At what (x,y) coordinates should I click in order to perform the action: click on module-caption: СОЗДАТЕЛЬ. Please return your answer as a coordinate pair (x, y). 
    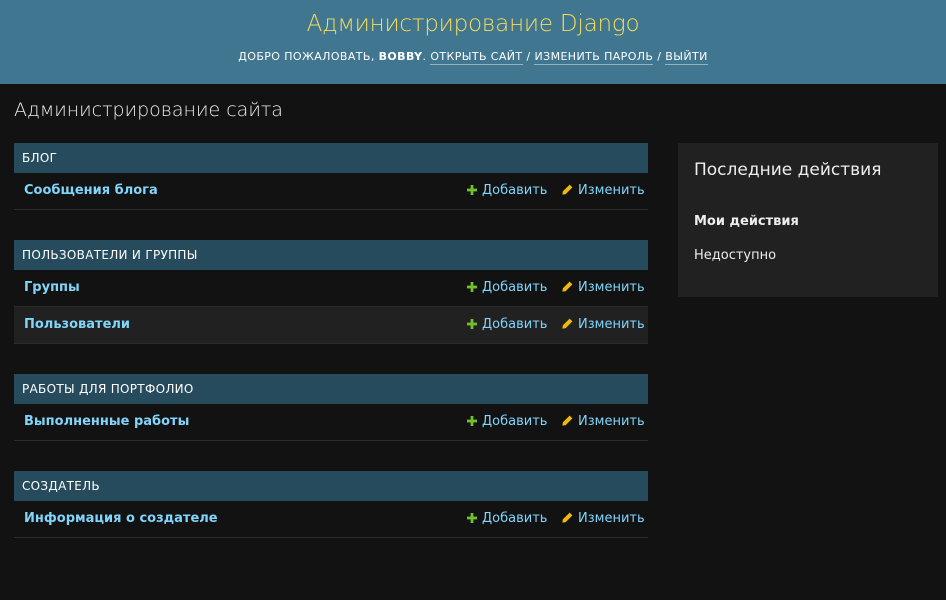
    Looking at the image, I should click on (331, 486).